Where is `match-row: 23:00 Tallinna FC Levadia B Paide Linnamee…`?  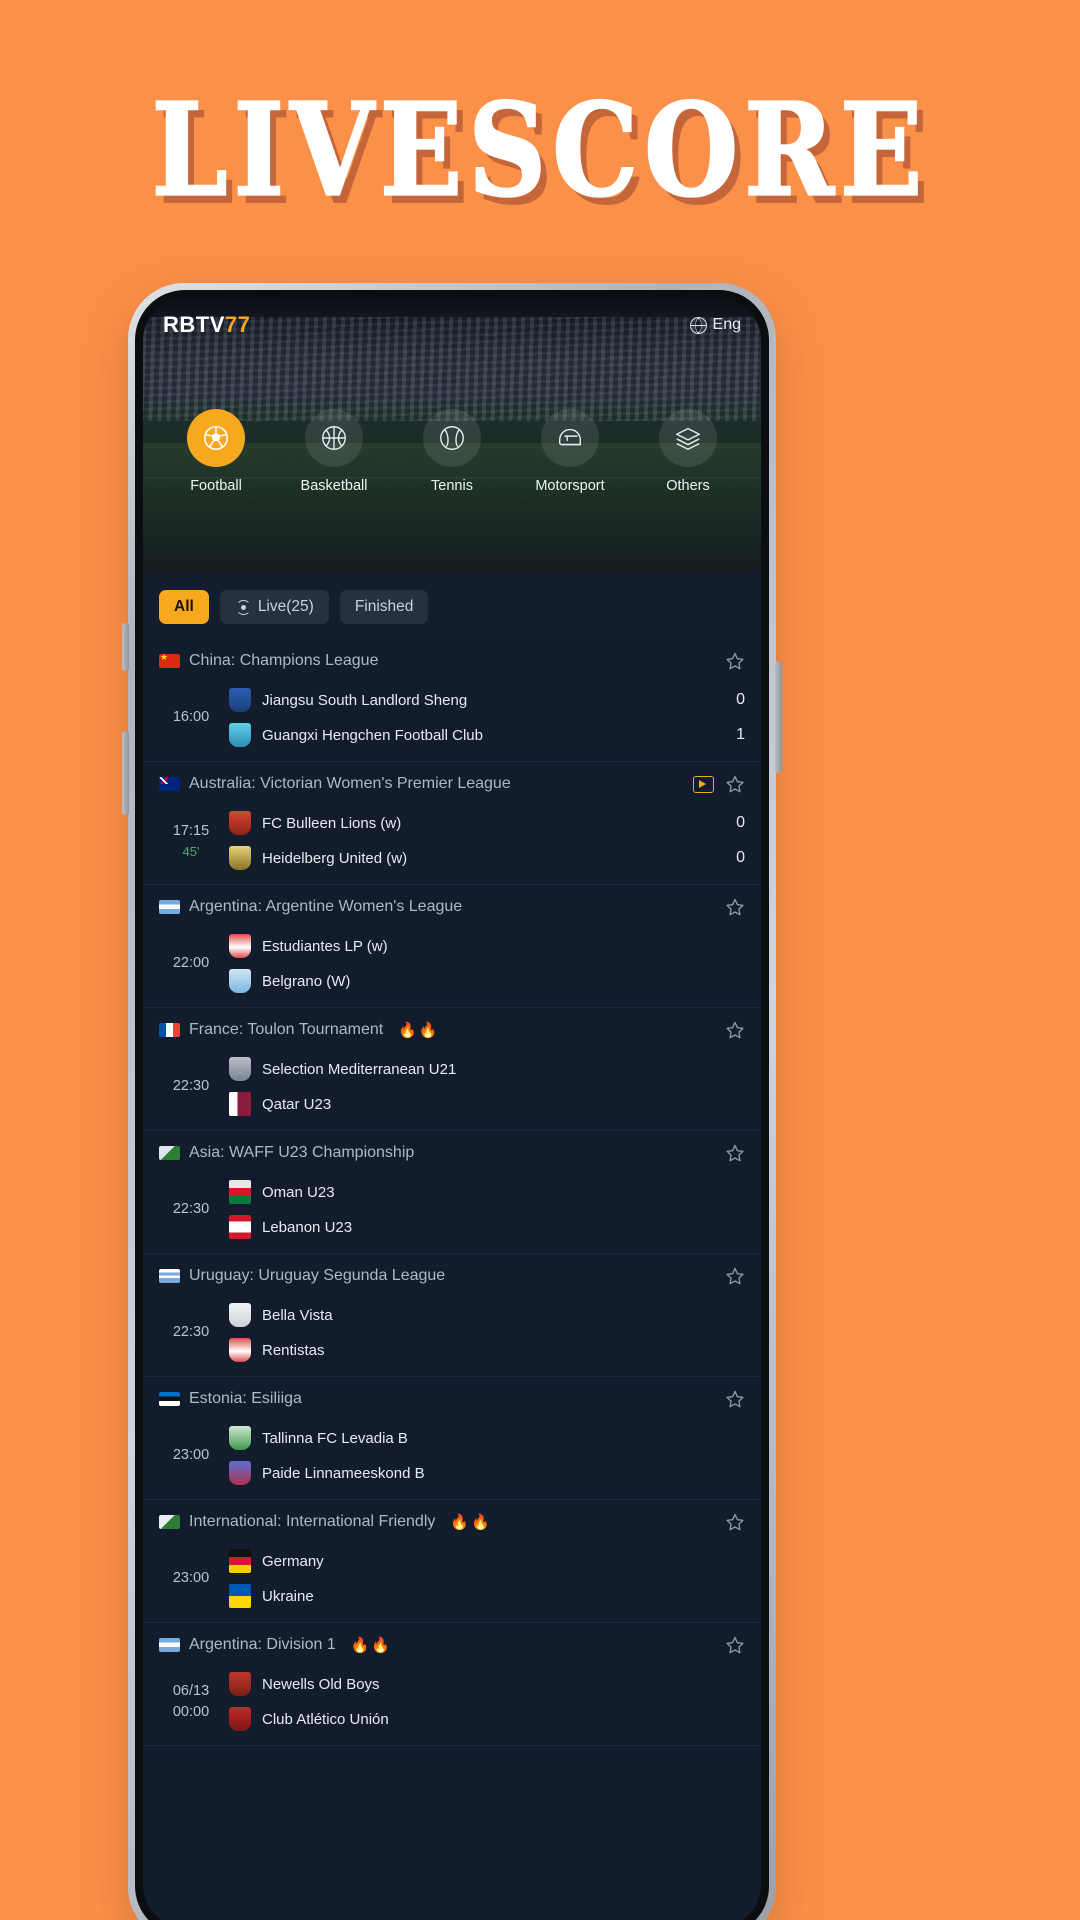 match-row: 23:00 Tallinna FC Levadia B Paide Linnamee… is located at coordinates (452, 1459).